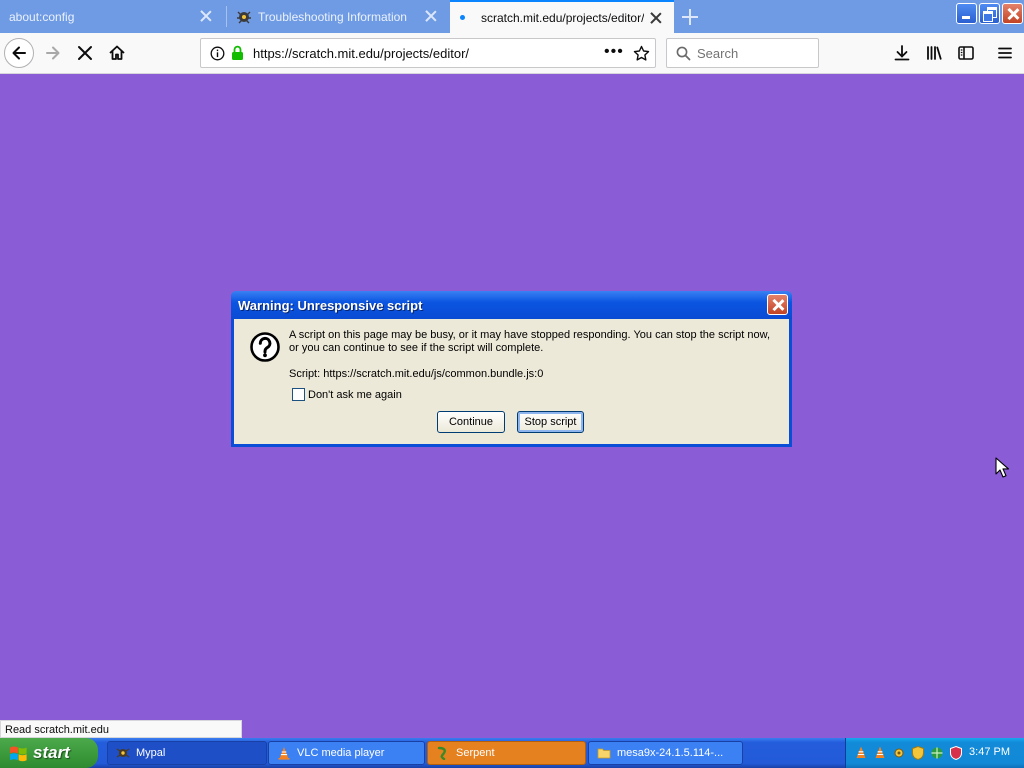 The width and height of the screenshot is (1024, 768). I want to click on downloads-button, so click(902, 53).